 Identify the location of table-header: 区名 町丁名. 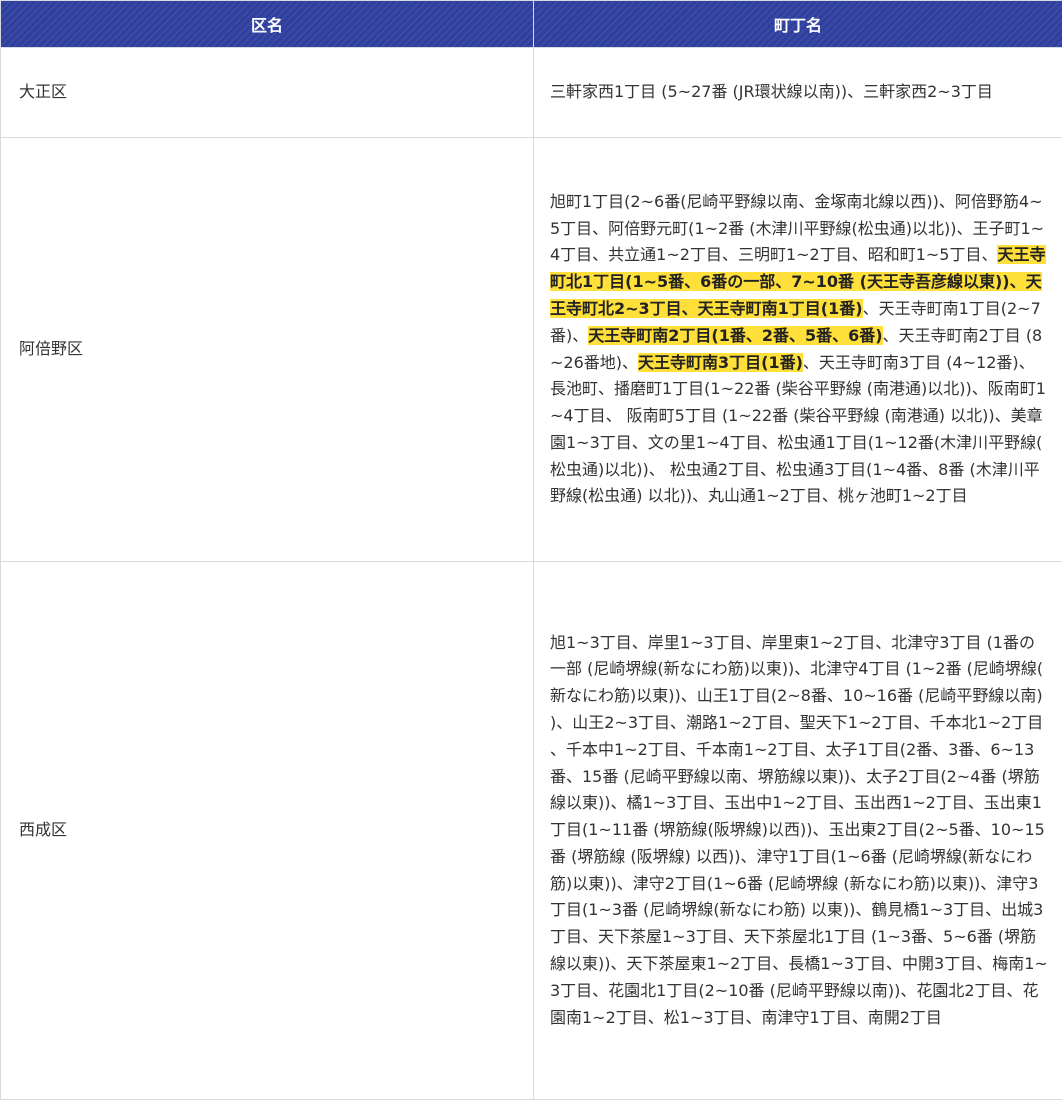
(531, 24).